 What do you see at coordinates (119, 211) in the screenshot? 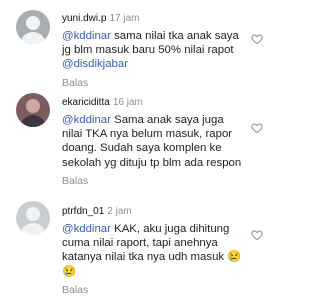
I see `comment-time: 2 jam` at bounding box center [119, 211].